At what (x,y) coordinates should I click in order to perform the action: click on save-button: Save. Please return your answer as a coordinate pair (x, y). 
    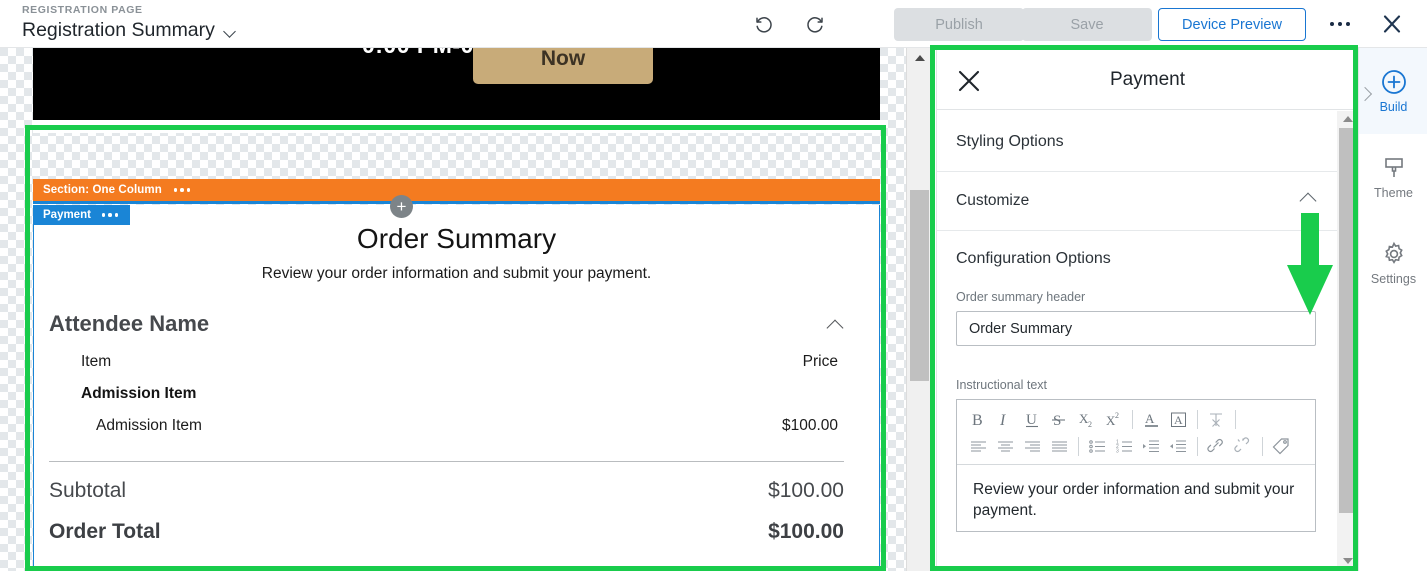
    Looking at the image, I should click on (1087, 24).